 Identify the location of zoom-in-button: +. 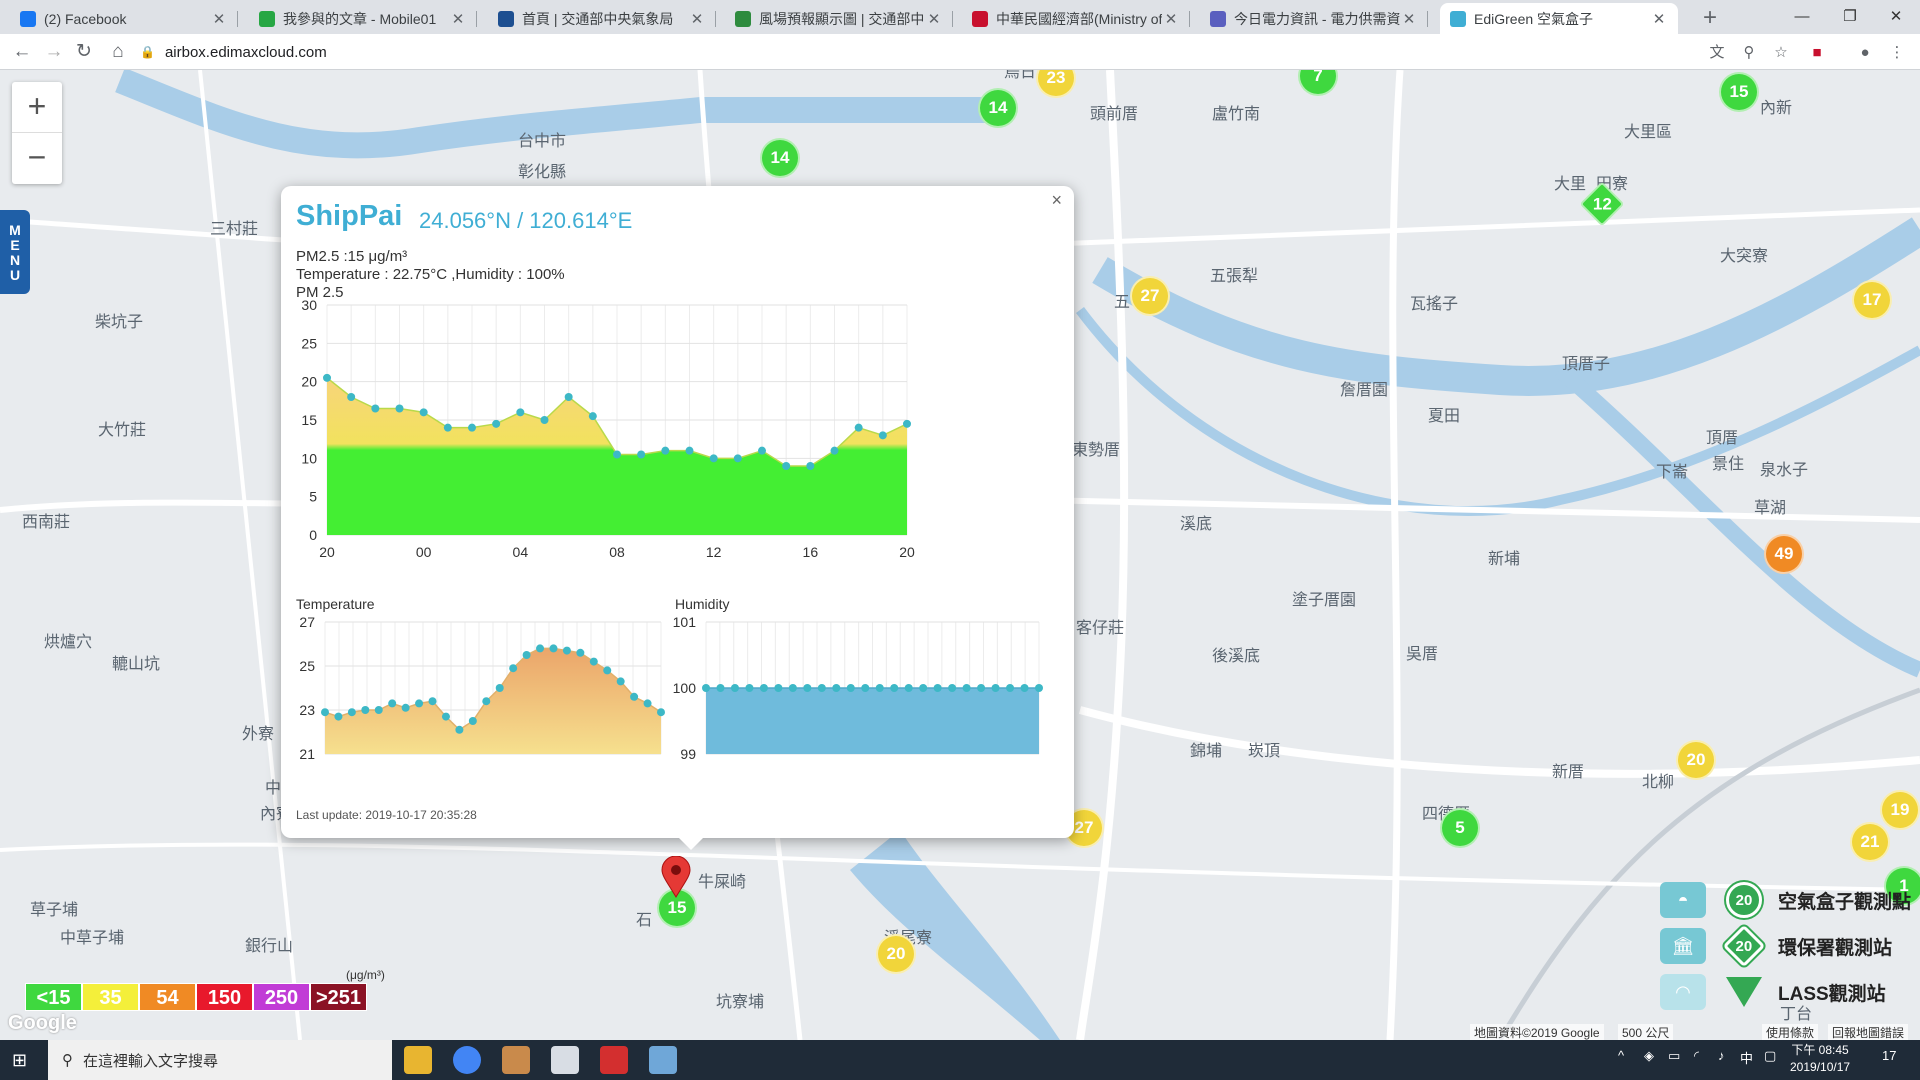
(37, 107).